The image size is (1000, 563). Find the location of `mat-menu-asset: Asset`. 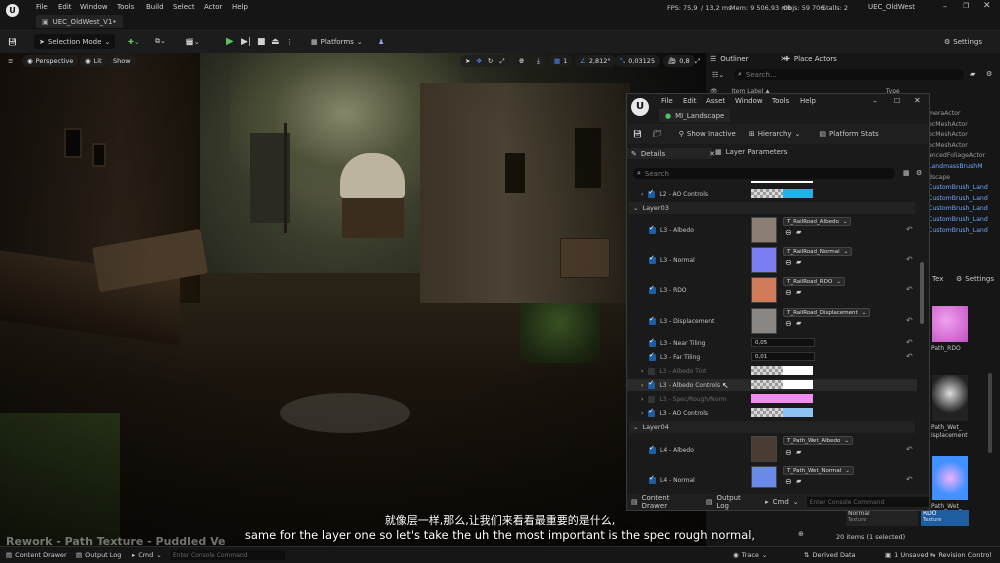

mat-menu-asset: Asset is located at coordinates (715, 101).